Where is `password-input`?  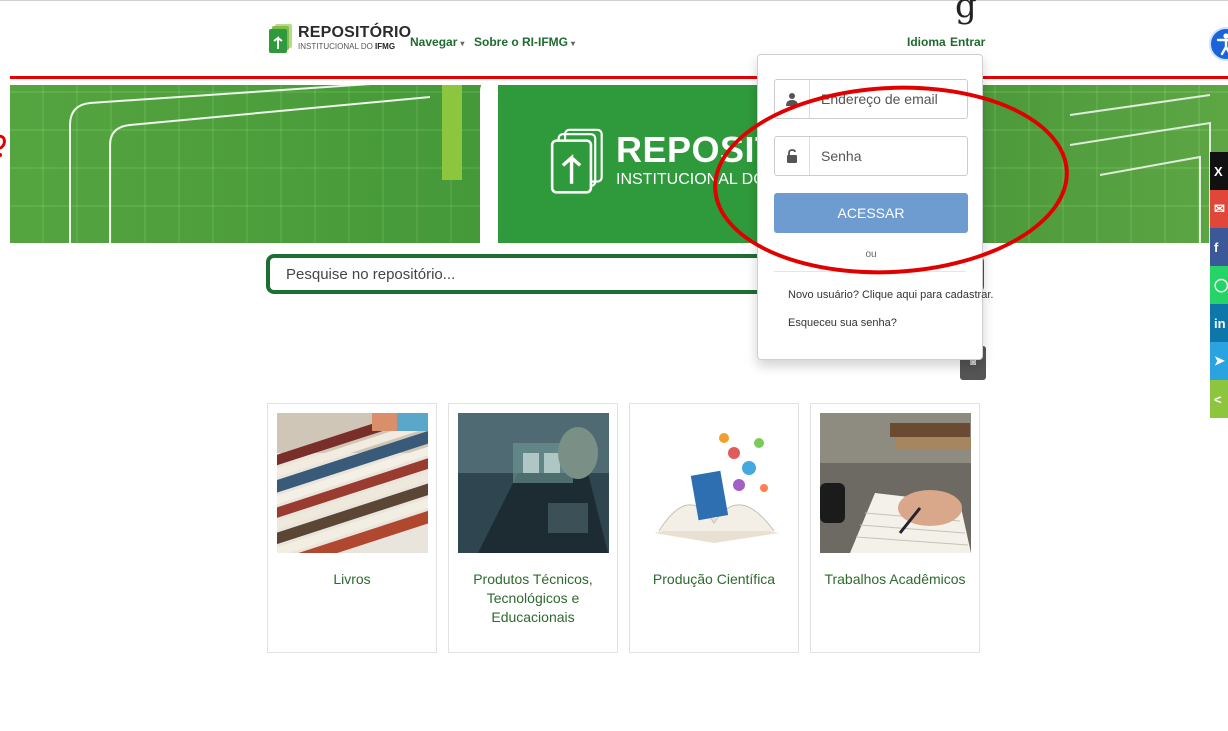 password-input is located at coordinates (891, 156).